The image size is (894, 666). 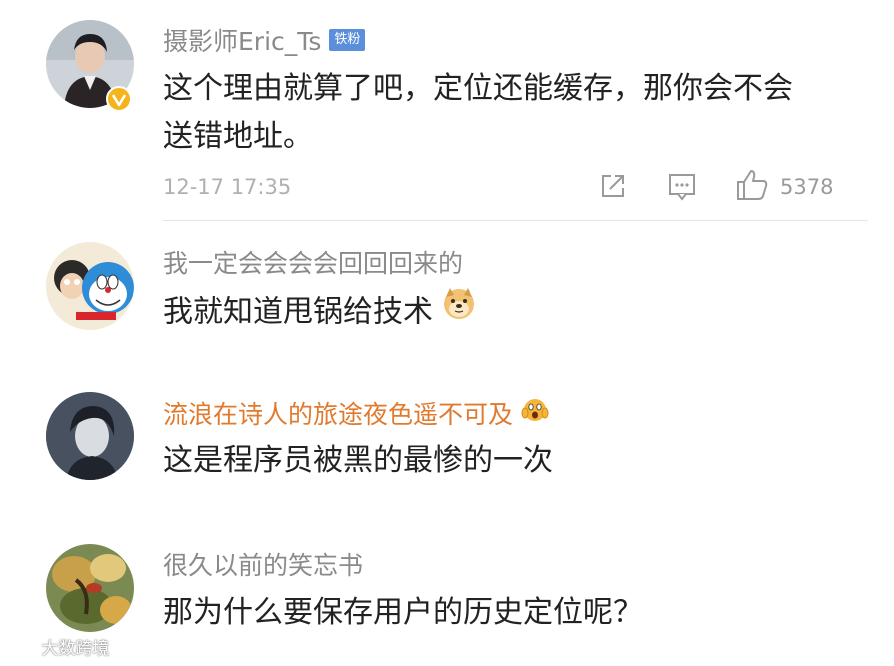 I want to click on comment-text-line2: 送错地址。, so click(x=238, y=136).